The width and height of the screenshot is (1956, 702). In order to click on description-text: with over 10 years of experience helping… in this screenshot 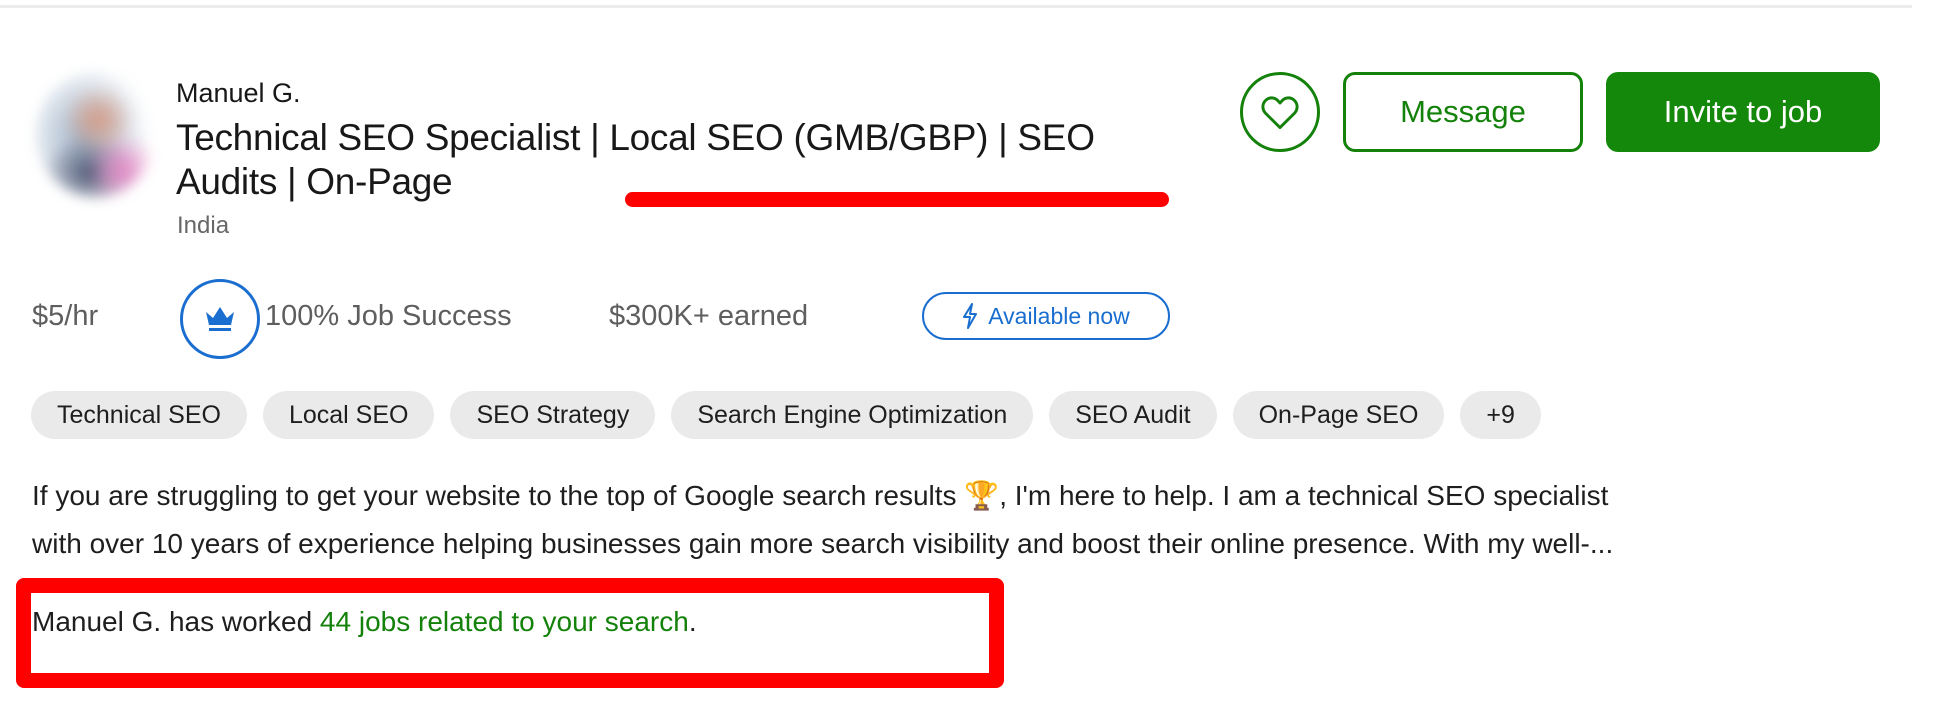, I will do `click(823, 543)`.